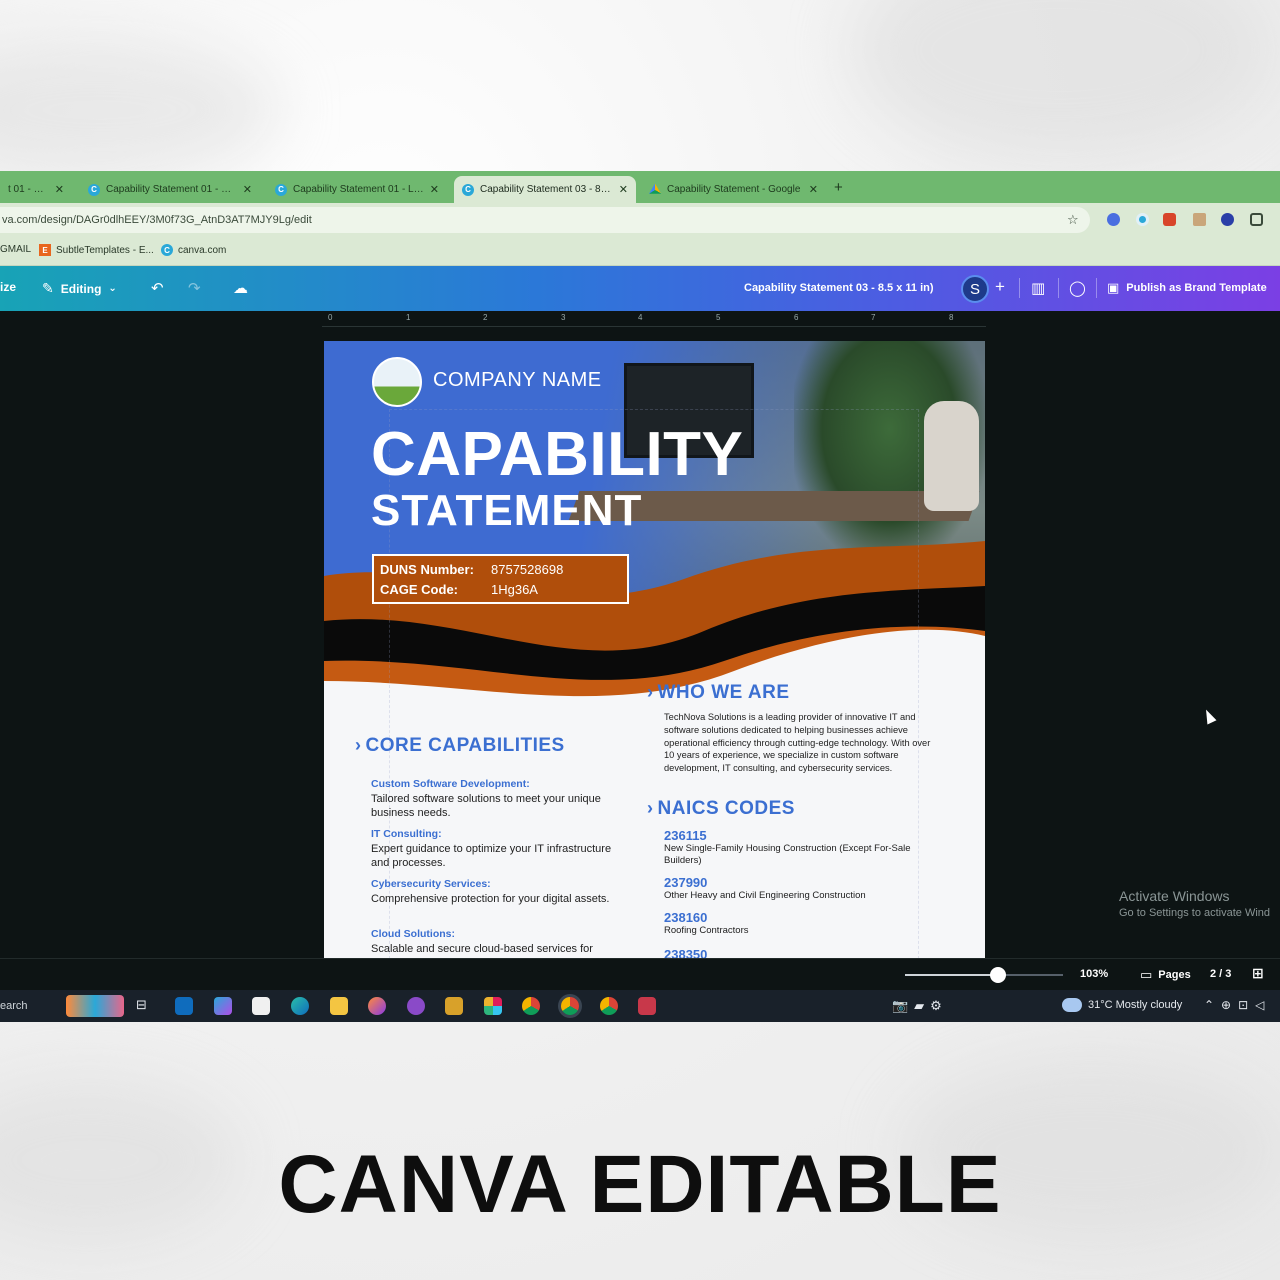 The width and height of the screenshot is (1280, 1280). I want to click on title-line-2: STATEMENT, so click(506, 511).